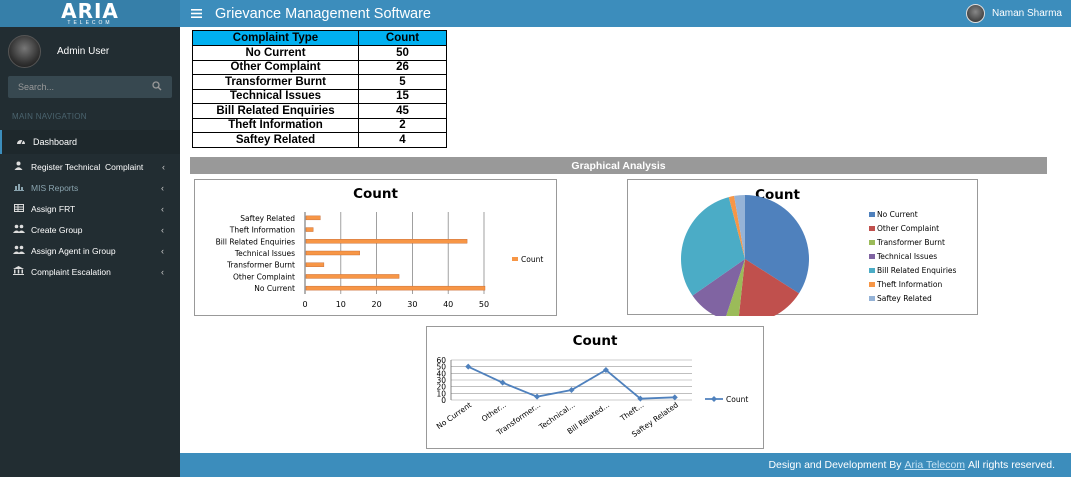  What do you see at coordinates (256, 241) in the screenshot?
I see `y-tick-label: Bill Related Enquiries` at bounding box center [256, 241].